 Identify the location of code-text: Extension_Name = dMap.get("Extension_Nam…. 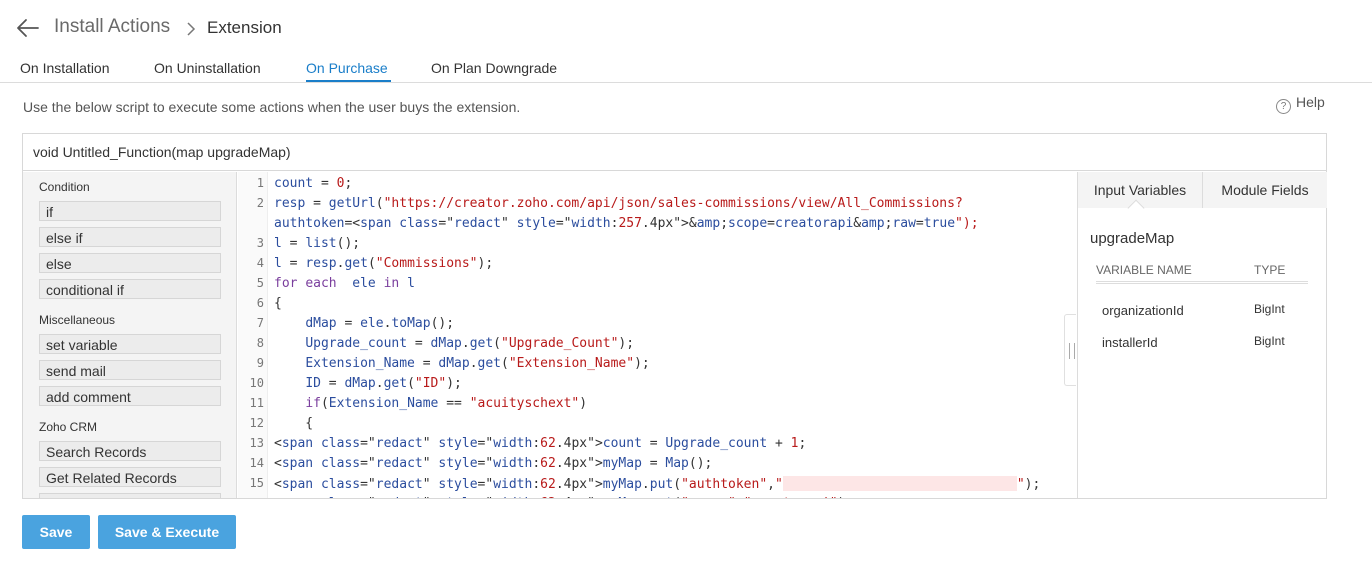
(477, 363).